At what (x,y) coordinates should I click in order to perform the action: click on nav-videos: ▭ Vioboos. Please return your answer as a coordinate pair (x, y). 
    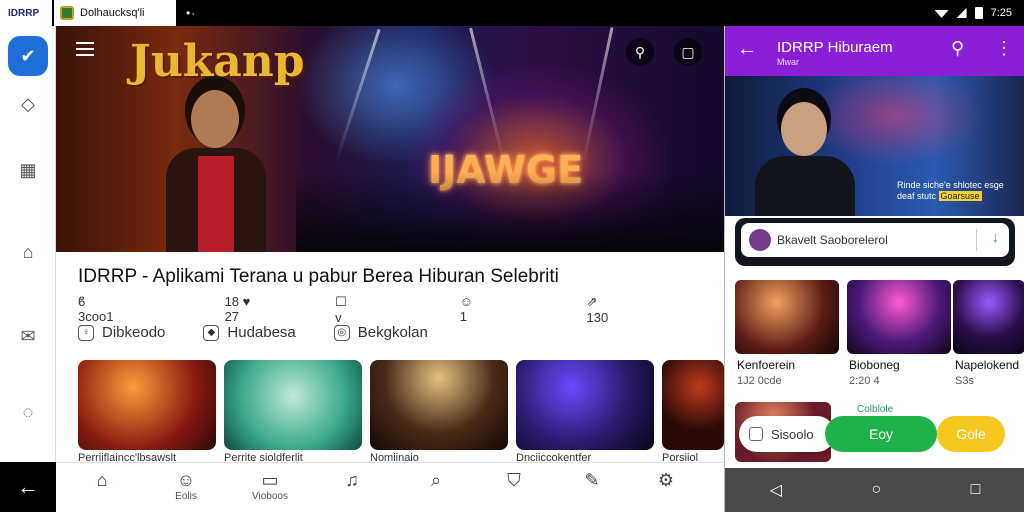
    Looking at the image, I should click on (270, 485).